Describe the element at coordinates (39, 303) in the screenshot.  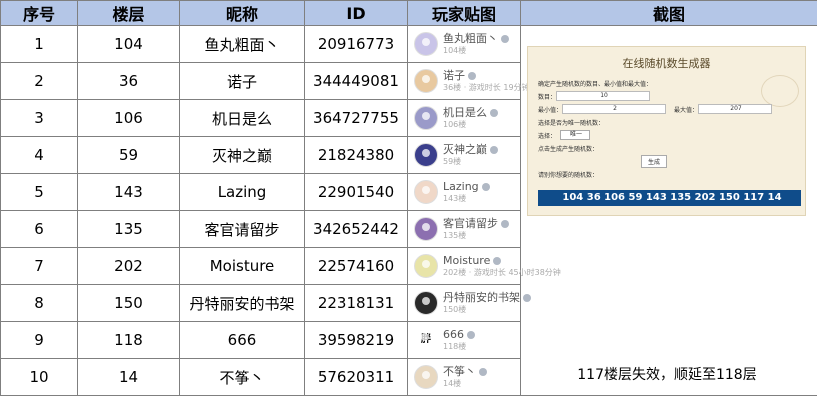
I see `row-index: 8` at that location.